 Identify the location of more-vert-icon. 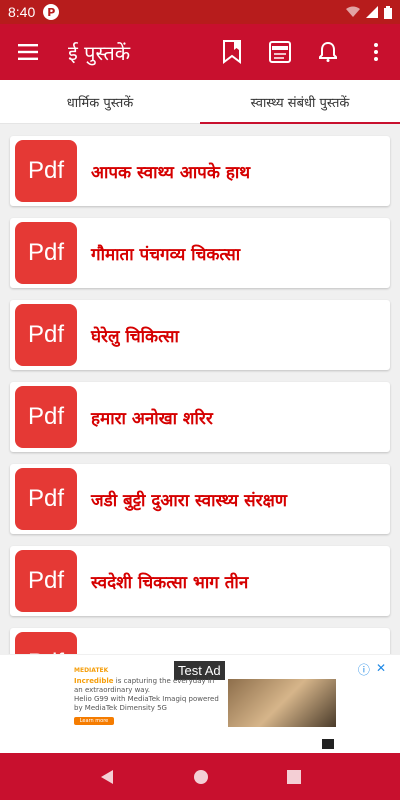
(376, 52).